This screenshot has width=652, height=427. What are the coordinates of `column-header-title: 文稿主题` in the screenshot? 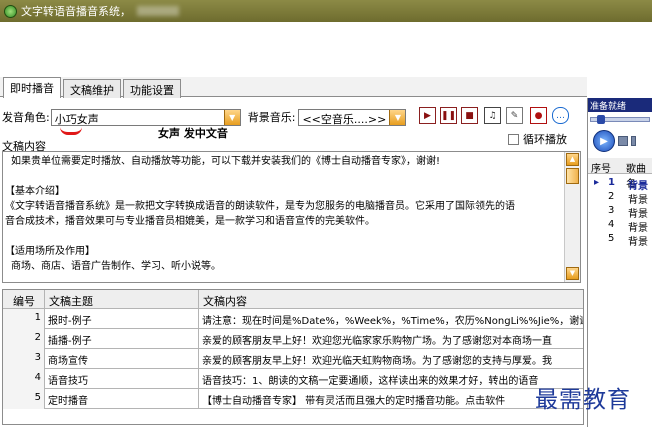 It's located at (122, 299).